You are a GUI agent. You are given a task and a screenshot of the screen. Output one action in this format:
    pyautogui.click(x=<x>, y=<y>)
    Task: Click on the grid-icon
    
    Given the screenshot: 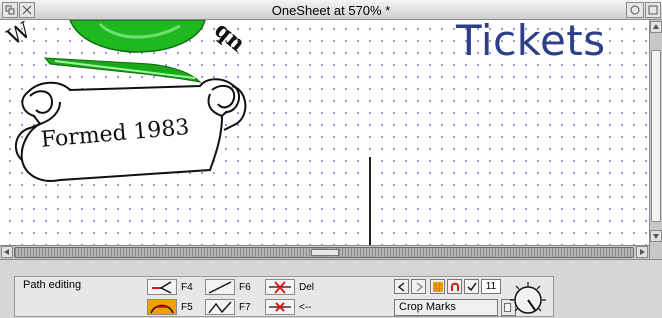 What is the action you would take?
    pyautogui.click(x=437, y=286)
    